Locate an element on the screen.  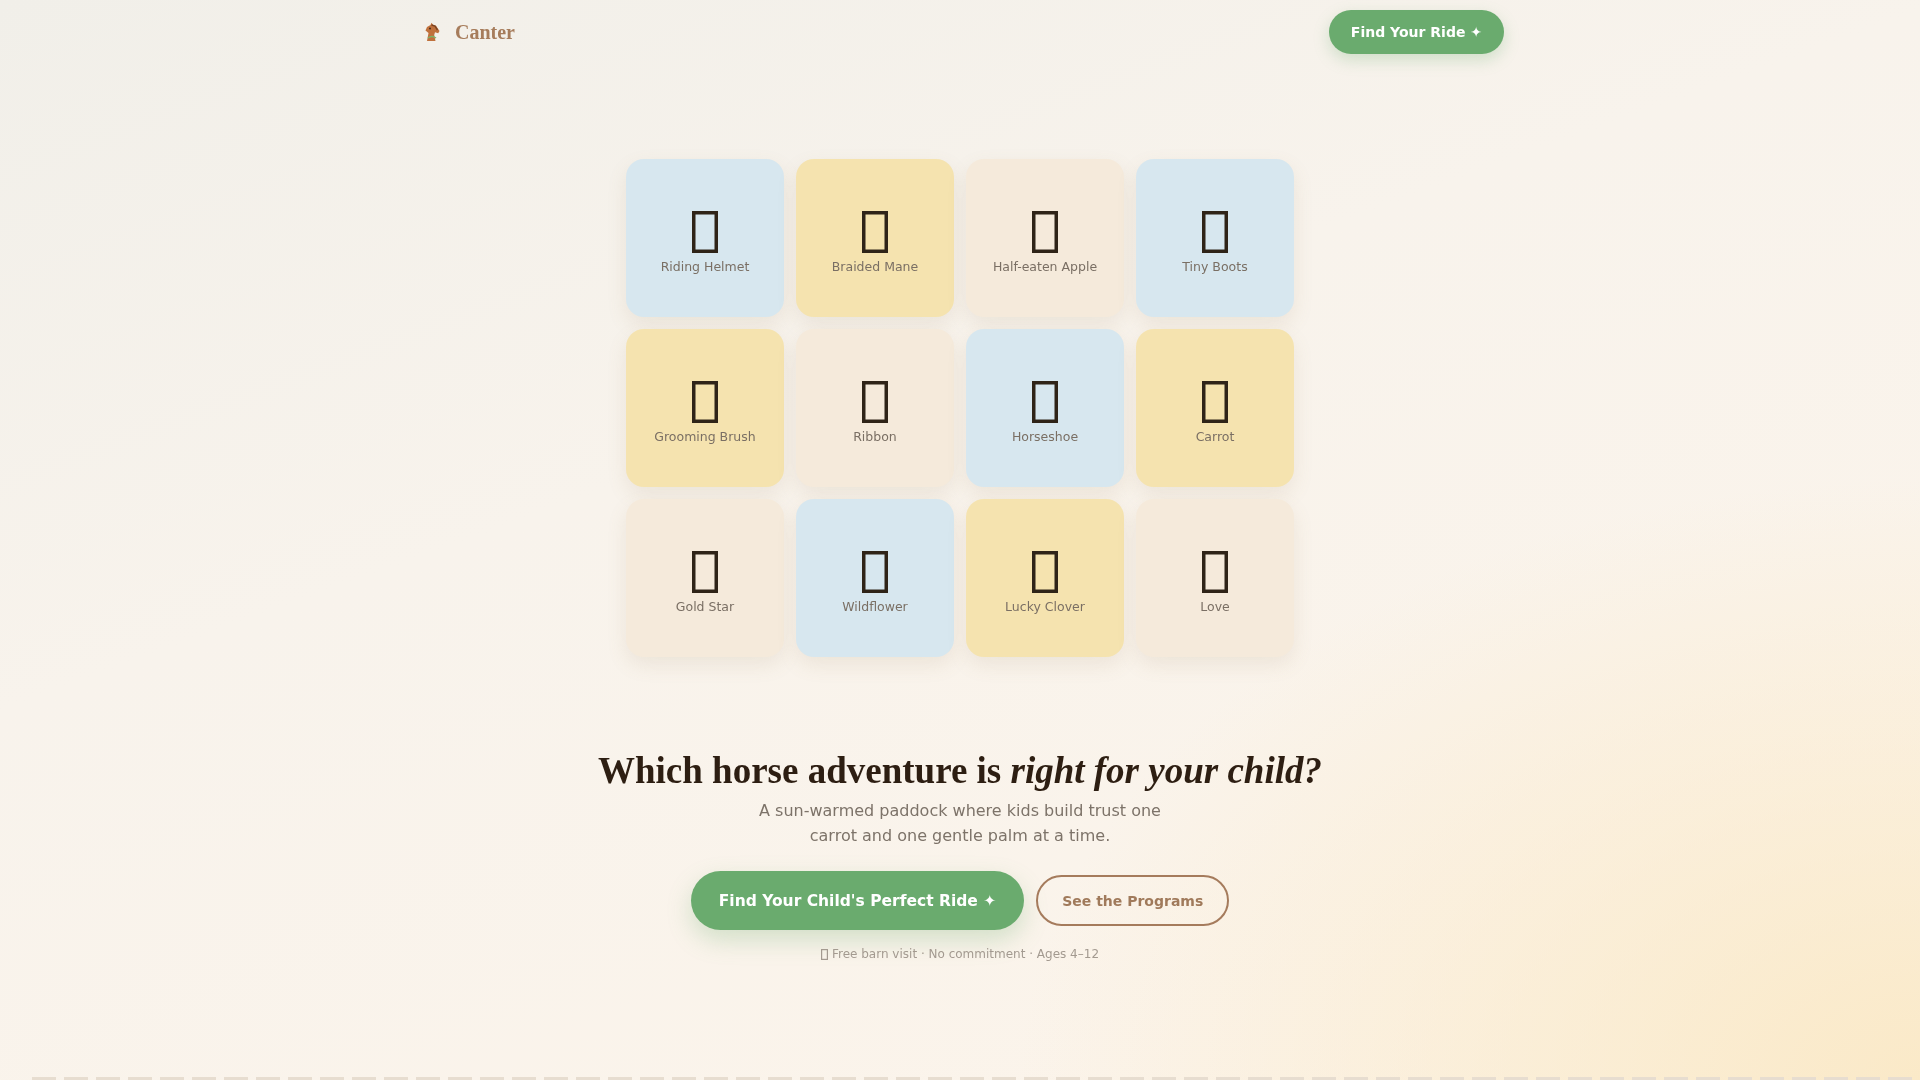
card-label: Wildflower is located at coordinates (875, 606).